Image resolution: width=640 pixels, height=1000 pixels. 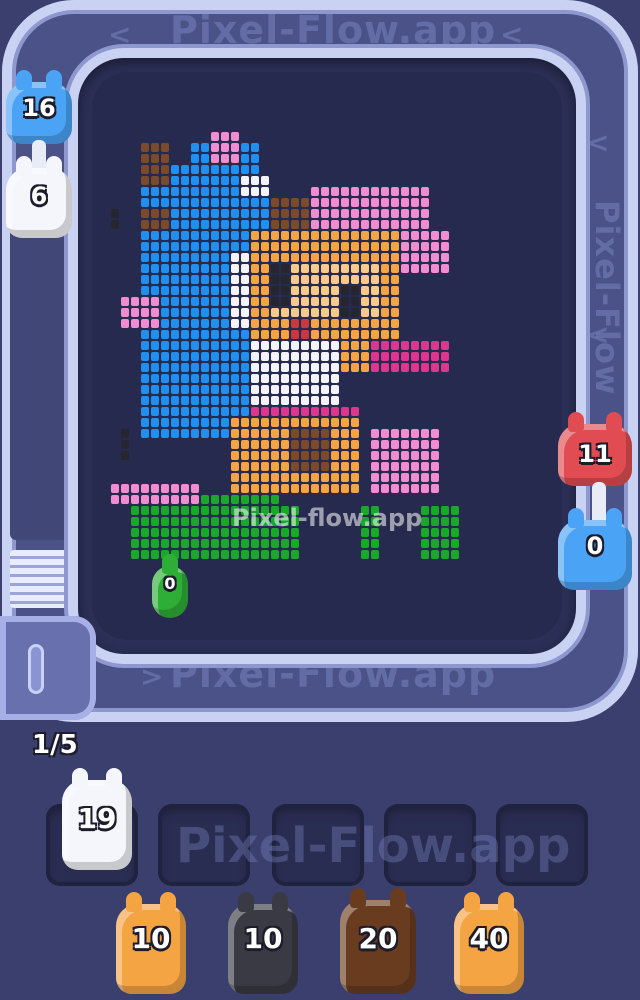 What do you see at coordinates (39, 197) in the screenshot?
I see `queue-critter-left: 6` at bounding box center [39, 197].